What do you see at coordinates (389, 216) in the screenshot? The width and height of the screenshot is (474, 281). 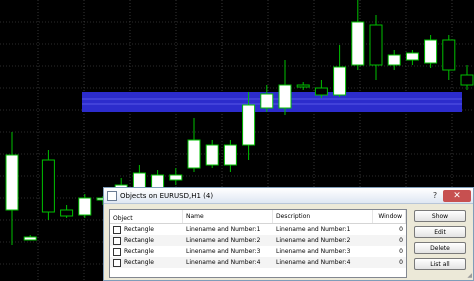 I see `column-header-window: Window` at bounding box center [389, 216].